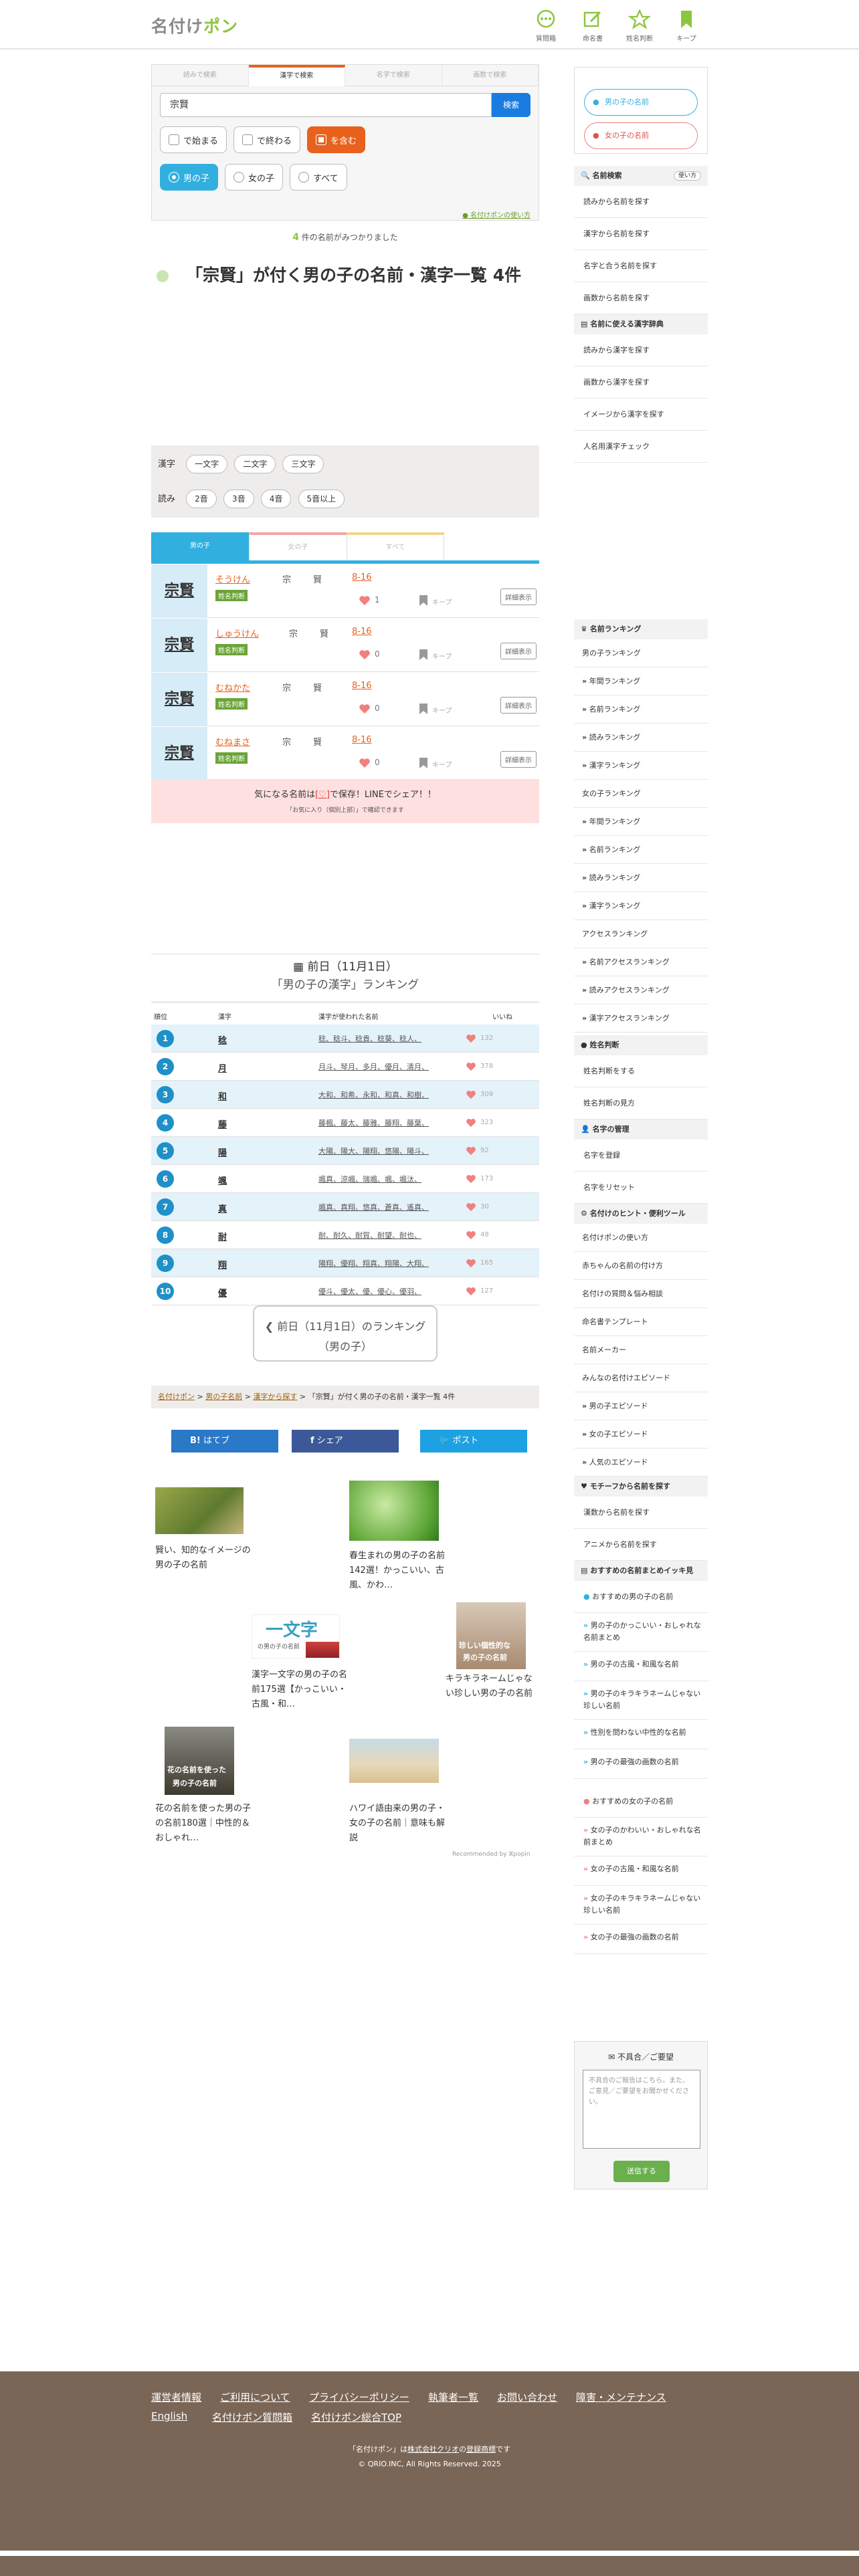  What do you see at coordinates (641, 1018) in the screenshot?
I see `sidebar-item: » 漢字アクセスランキング` at bounding box center [641, 1018].